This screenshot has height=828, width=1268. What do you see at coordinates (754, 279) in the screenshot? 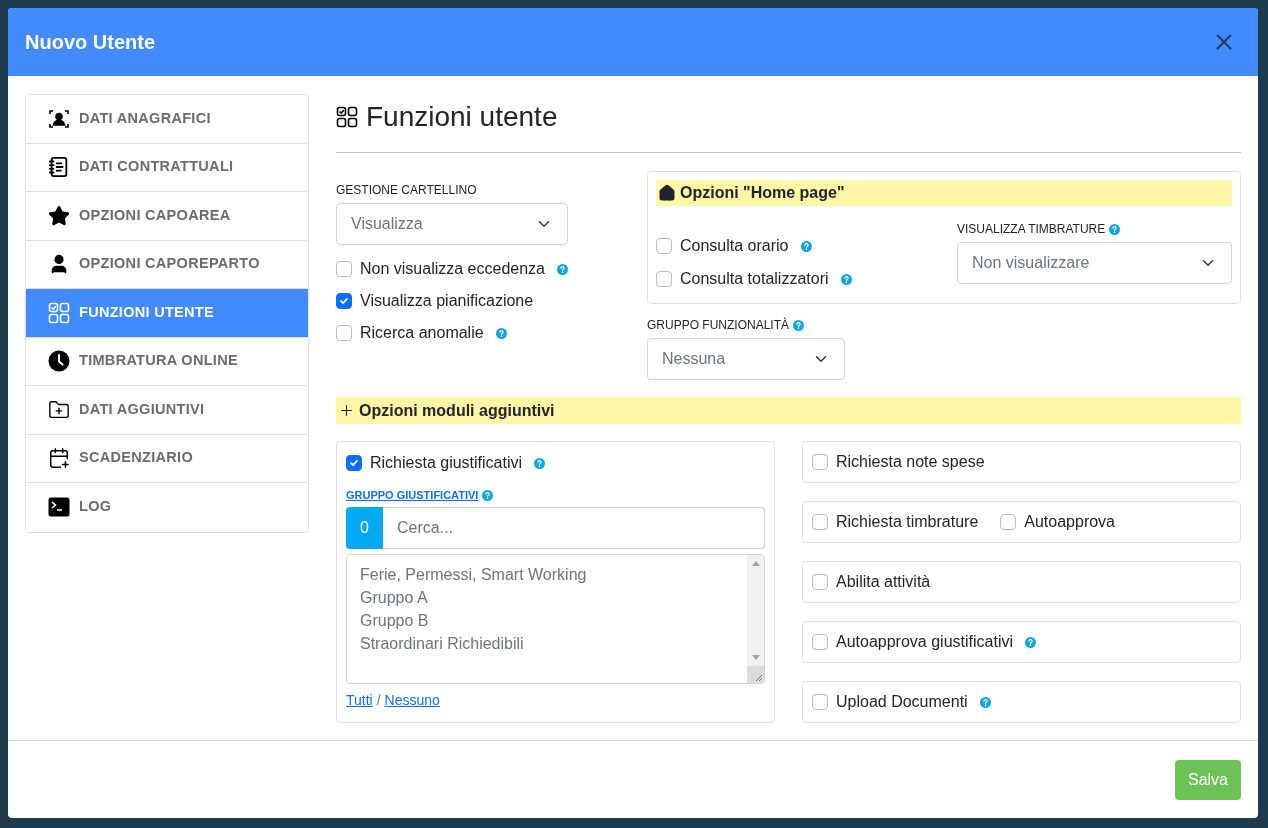
I see `checkbox-label: Consulta totalizzatori` at bounding box center [754, 279].